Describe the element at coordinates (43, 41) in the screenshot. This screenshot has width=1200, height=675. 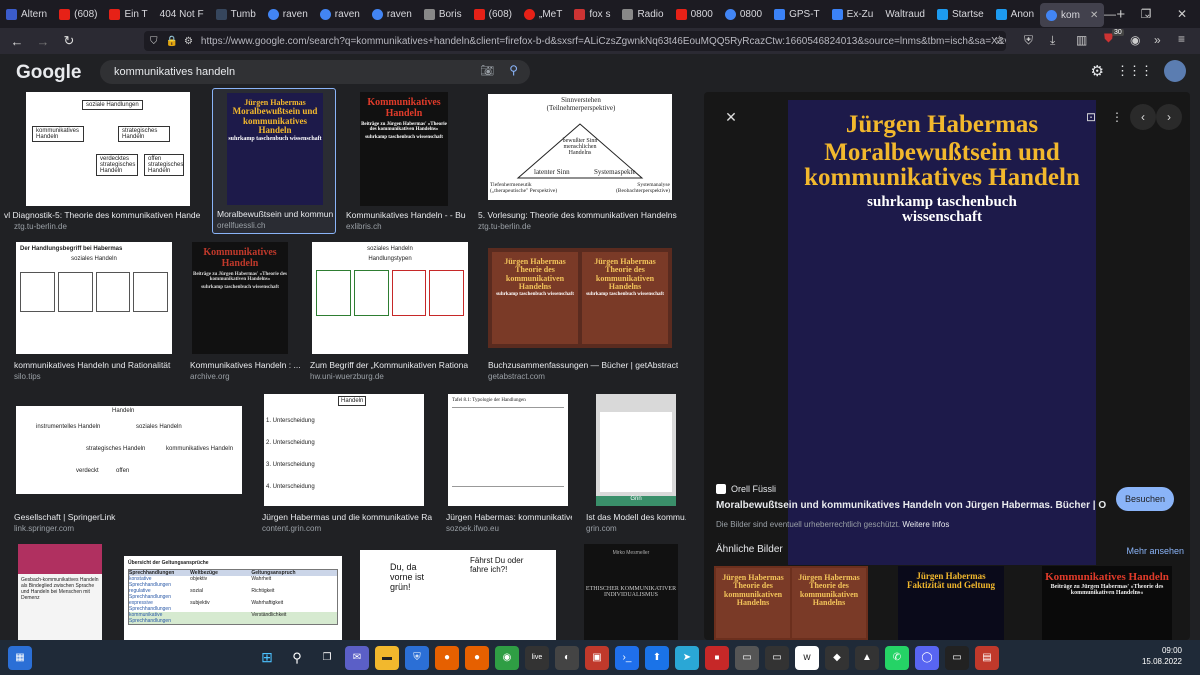
I see `forward-icon: →` at that location.